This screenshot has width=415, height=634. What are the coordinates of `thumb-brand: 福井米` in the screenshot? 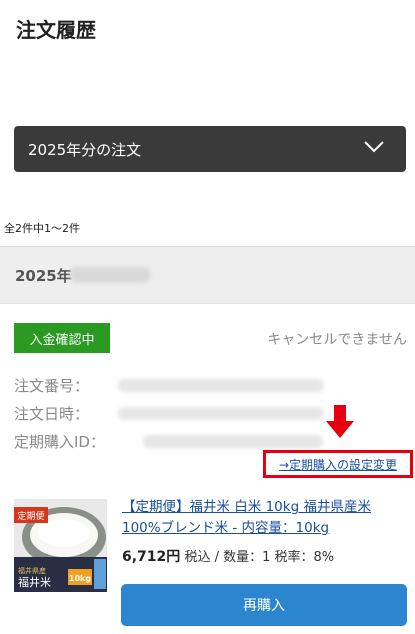 It's located at (34, 582).